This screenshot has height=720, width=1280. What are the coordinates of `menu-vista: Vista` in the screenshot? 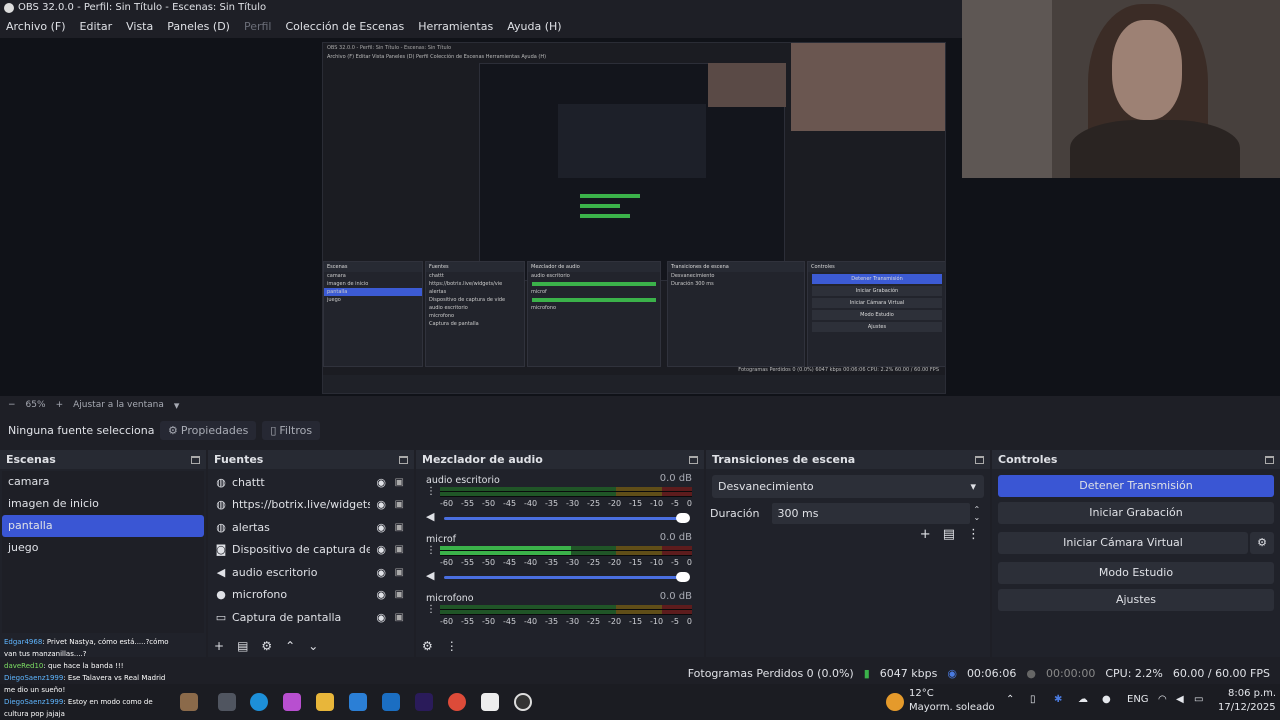 It's located at (139, 27).